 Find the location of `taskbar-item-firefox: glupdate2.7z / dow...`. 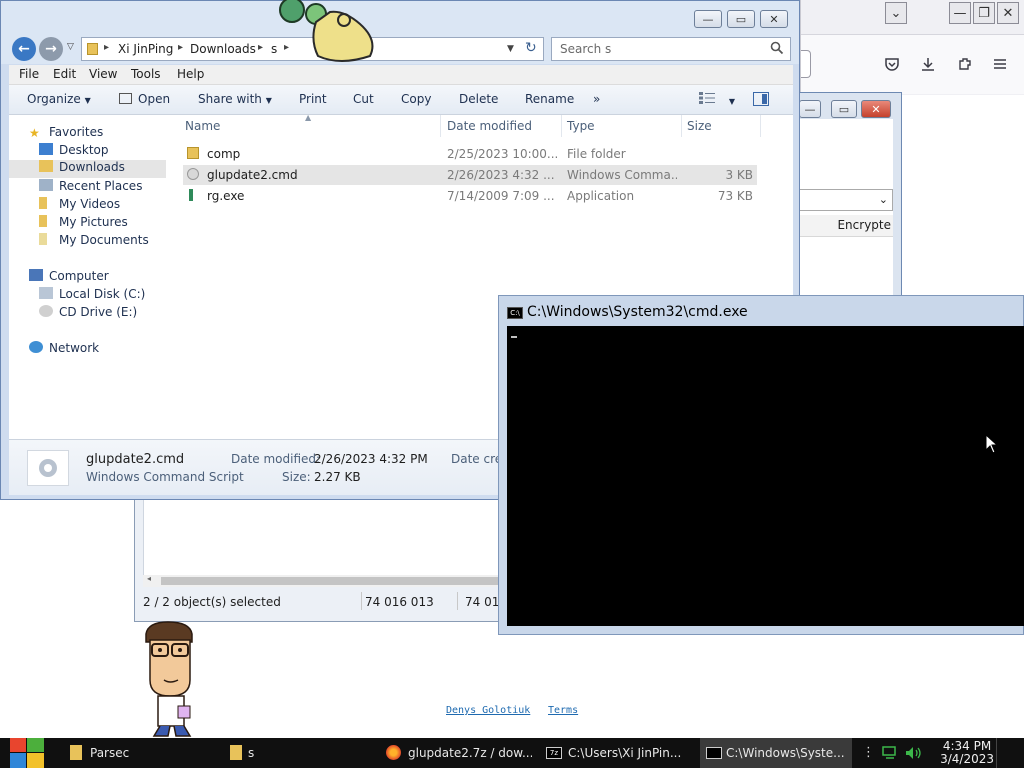

taskbar-item-firefox: glupdate2.7z / dow... is located at coordinates (457, 753).